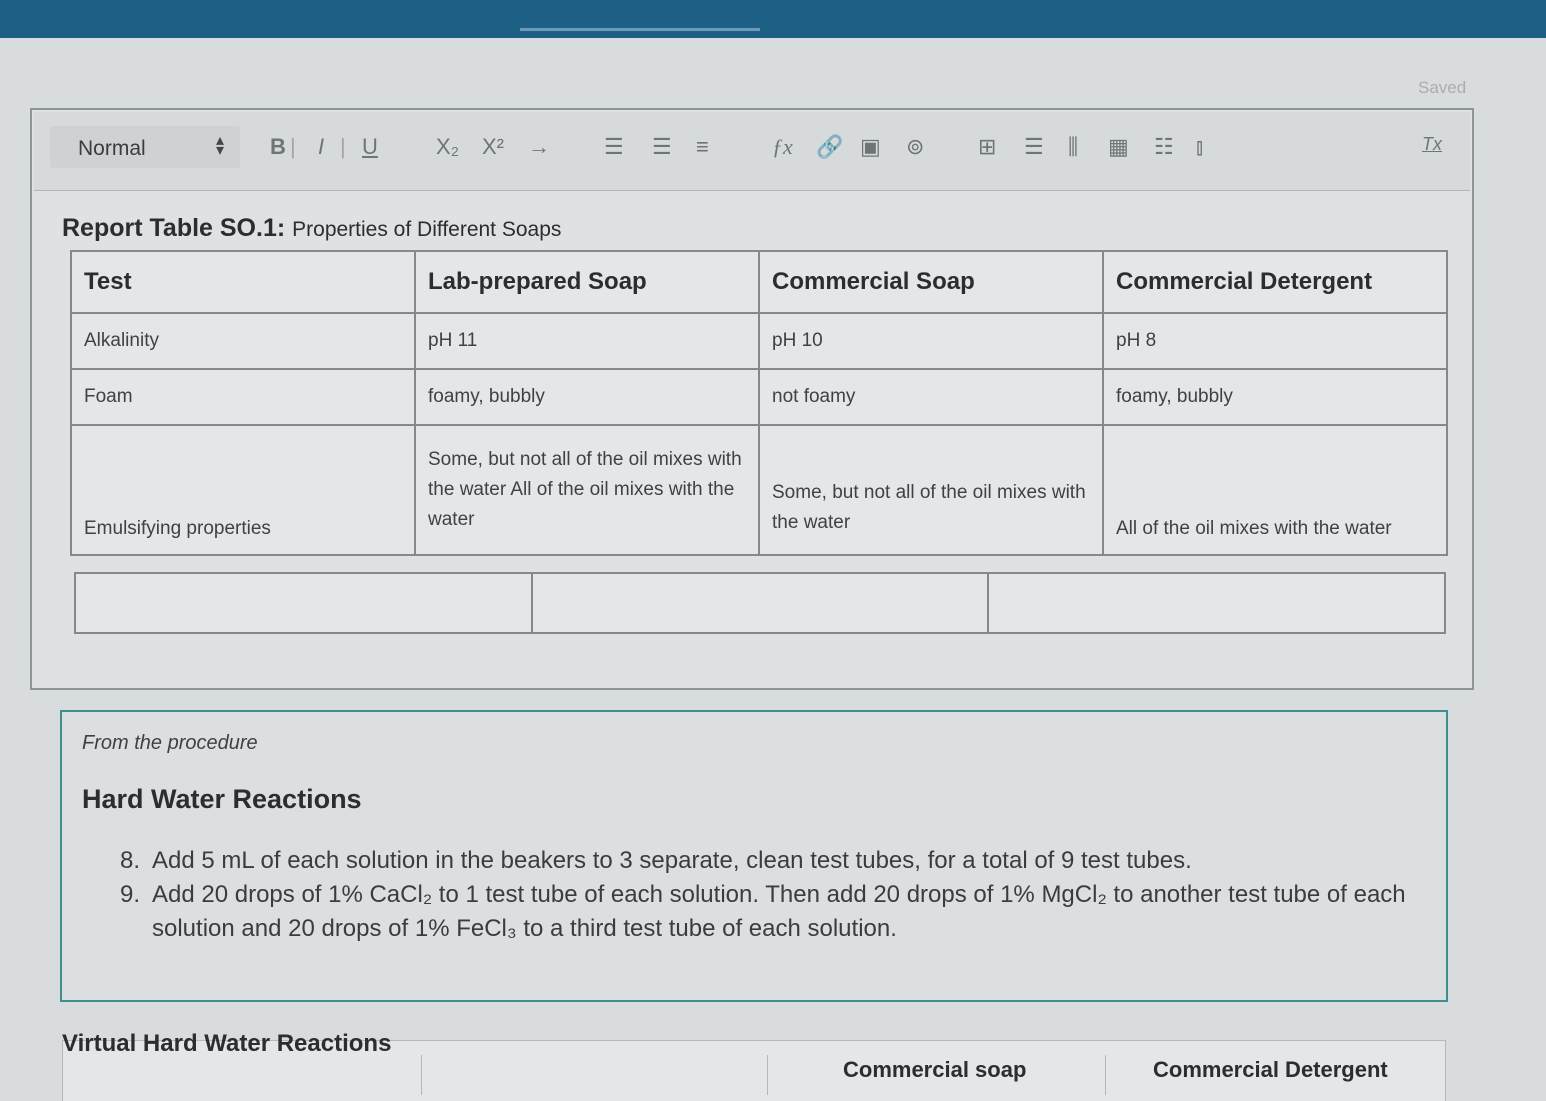 The image size is (1546, 1101). I want to click on table-caption-text: Properties of Different Soaps, so click(427, 229).